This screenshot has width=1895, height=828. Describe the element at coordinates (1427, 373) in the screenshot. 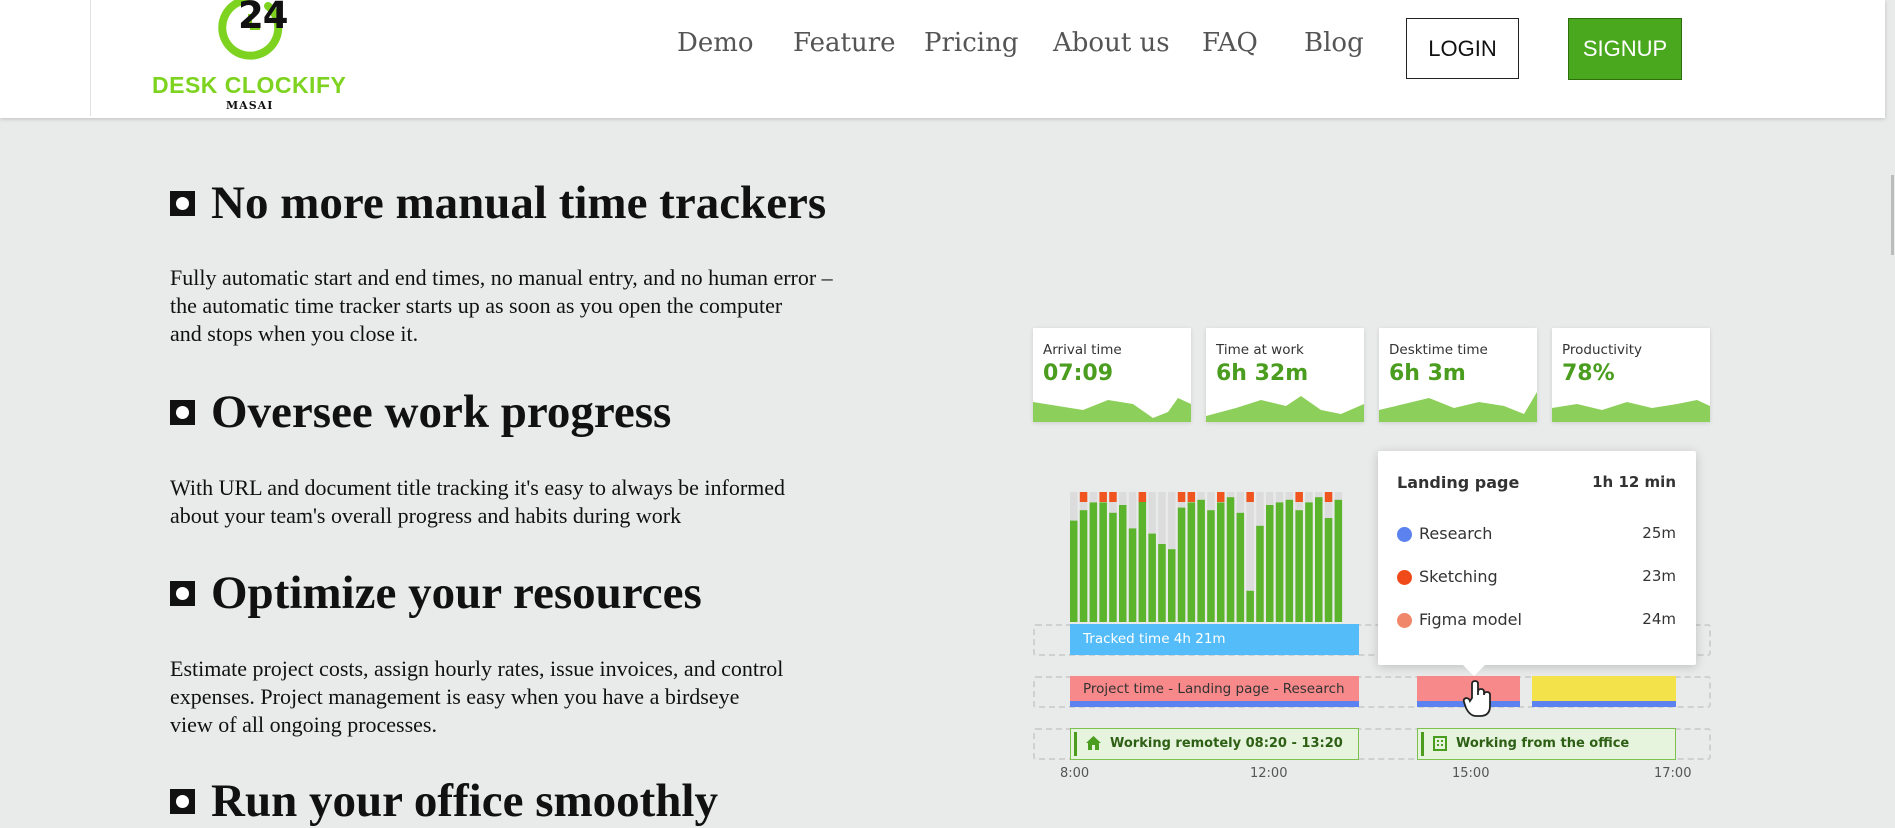

I see `stat-value: 6h 3m` at that location.